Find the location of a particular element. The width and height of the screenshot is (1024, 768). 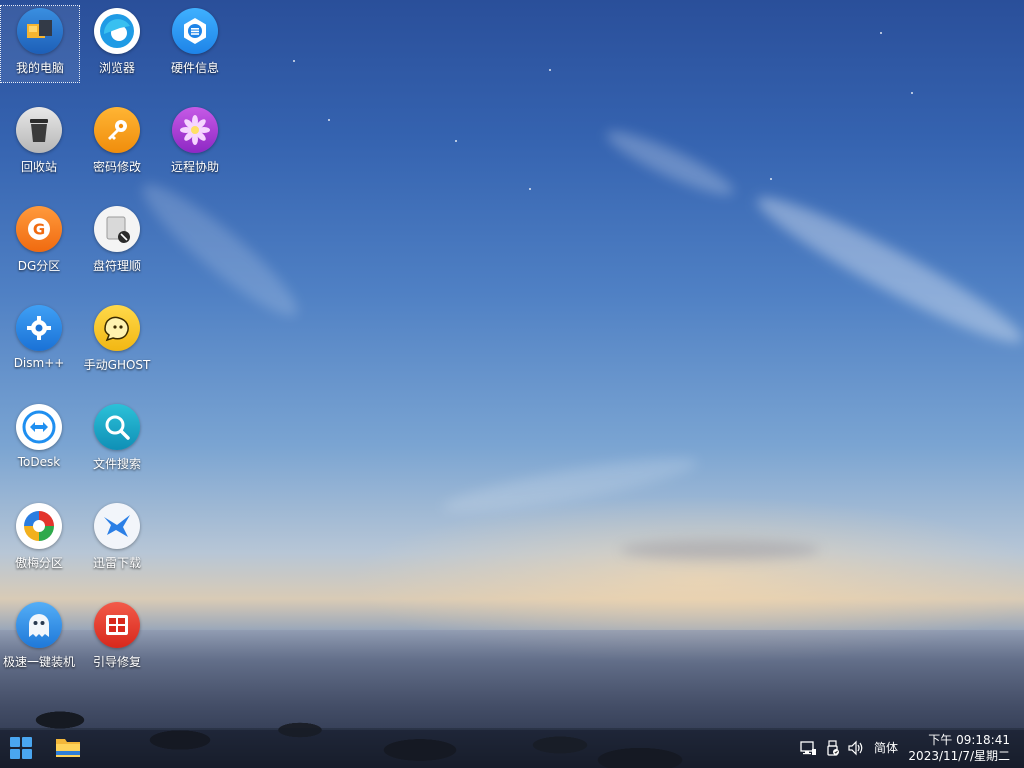

svg-text: G is located at coordinates (39, 230).